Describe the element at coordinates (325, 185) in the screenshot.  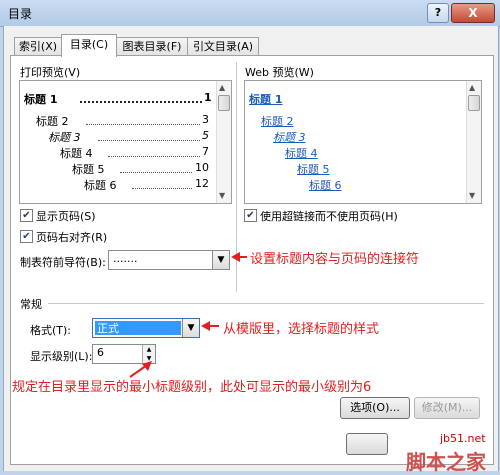
I see `web-link-6: 标题 6` at that location.